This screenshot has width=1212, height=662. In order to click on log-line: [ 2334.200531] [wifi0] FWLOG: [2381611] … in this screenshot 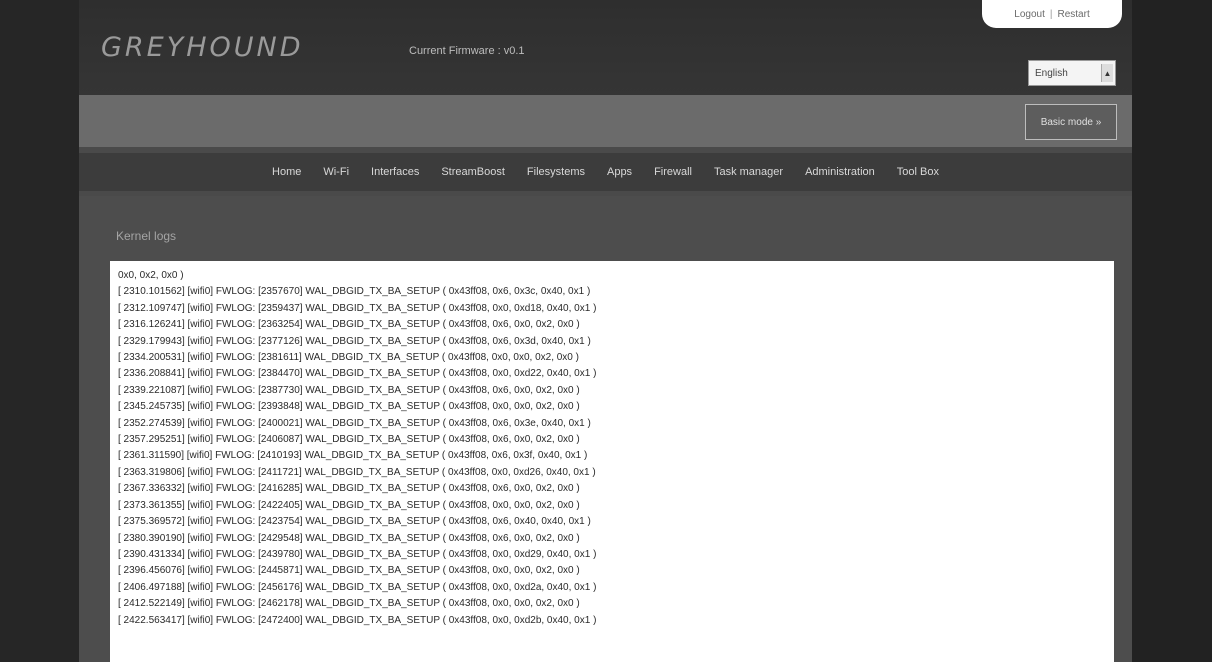, I will do `click(348, 358)`.